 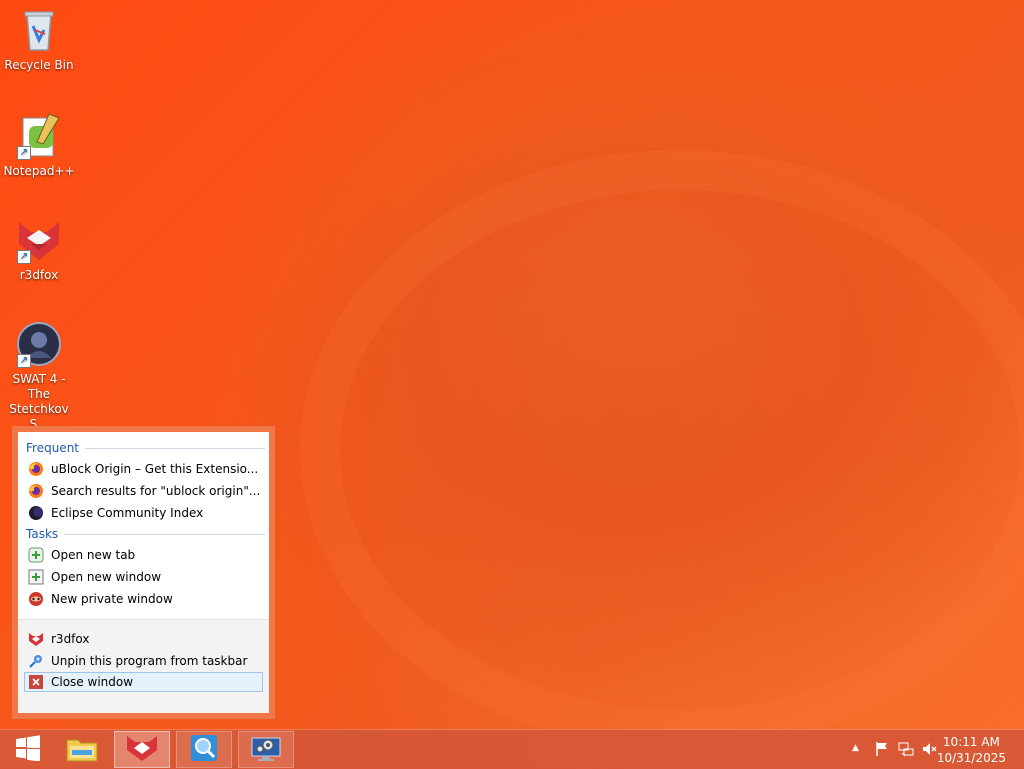 I want to click on start-button, so click(x=28, y=749).